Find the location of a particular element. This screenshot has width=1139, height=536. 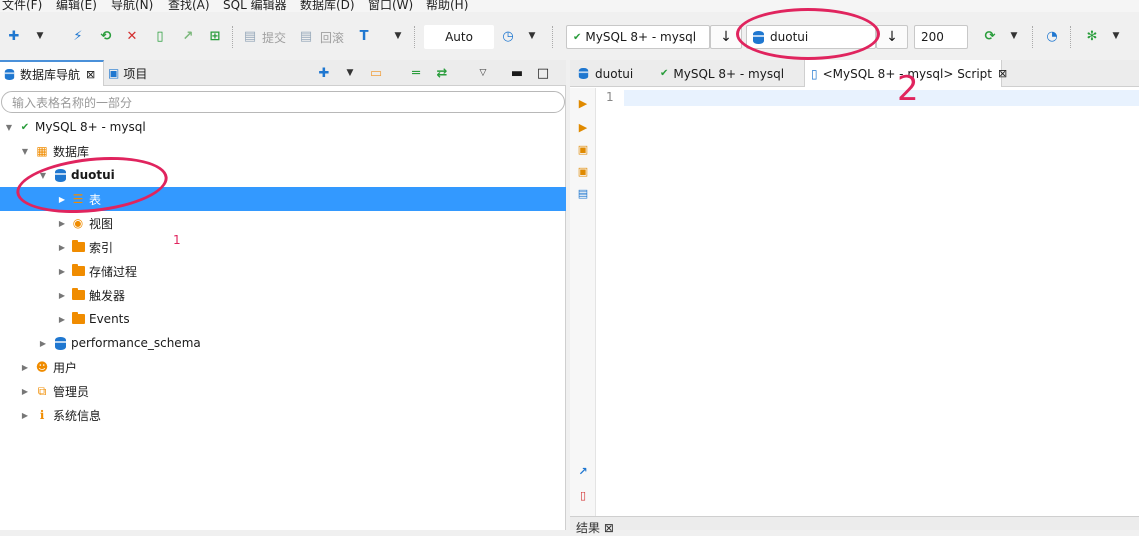

tree-item-administrators: ▶ ⧉ 管理员 is located at coordinates (283, 391).